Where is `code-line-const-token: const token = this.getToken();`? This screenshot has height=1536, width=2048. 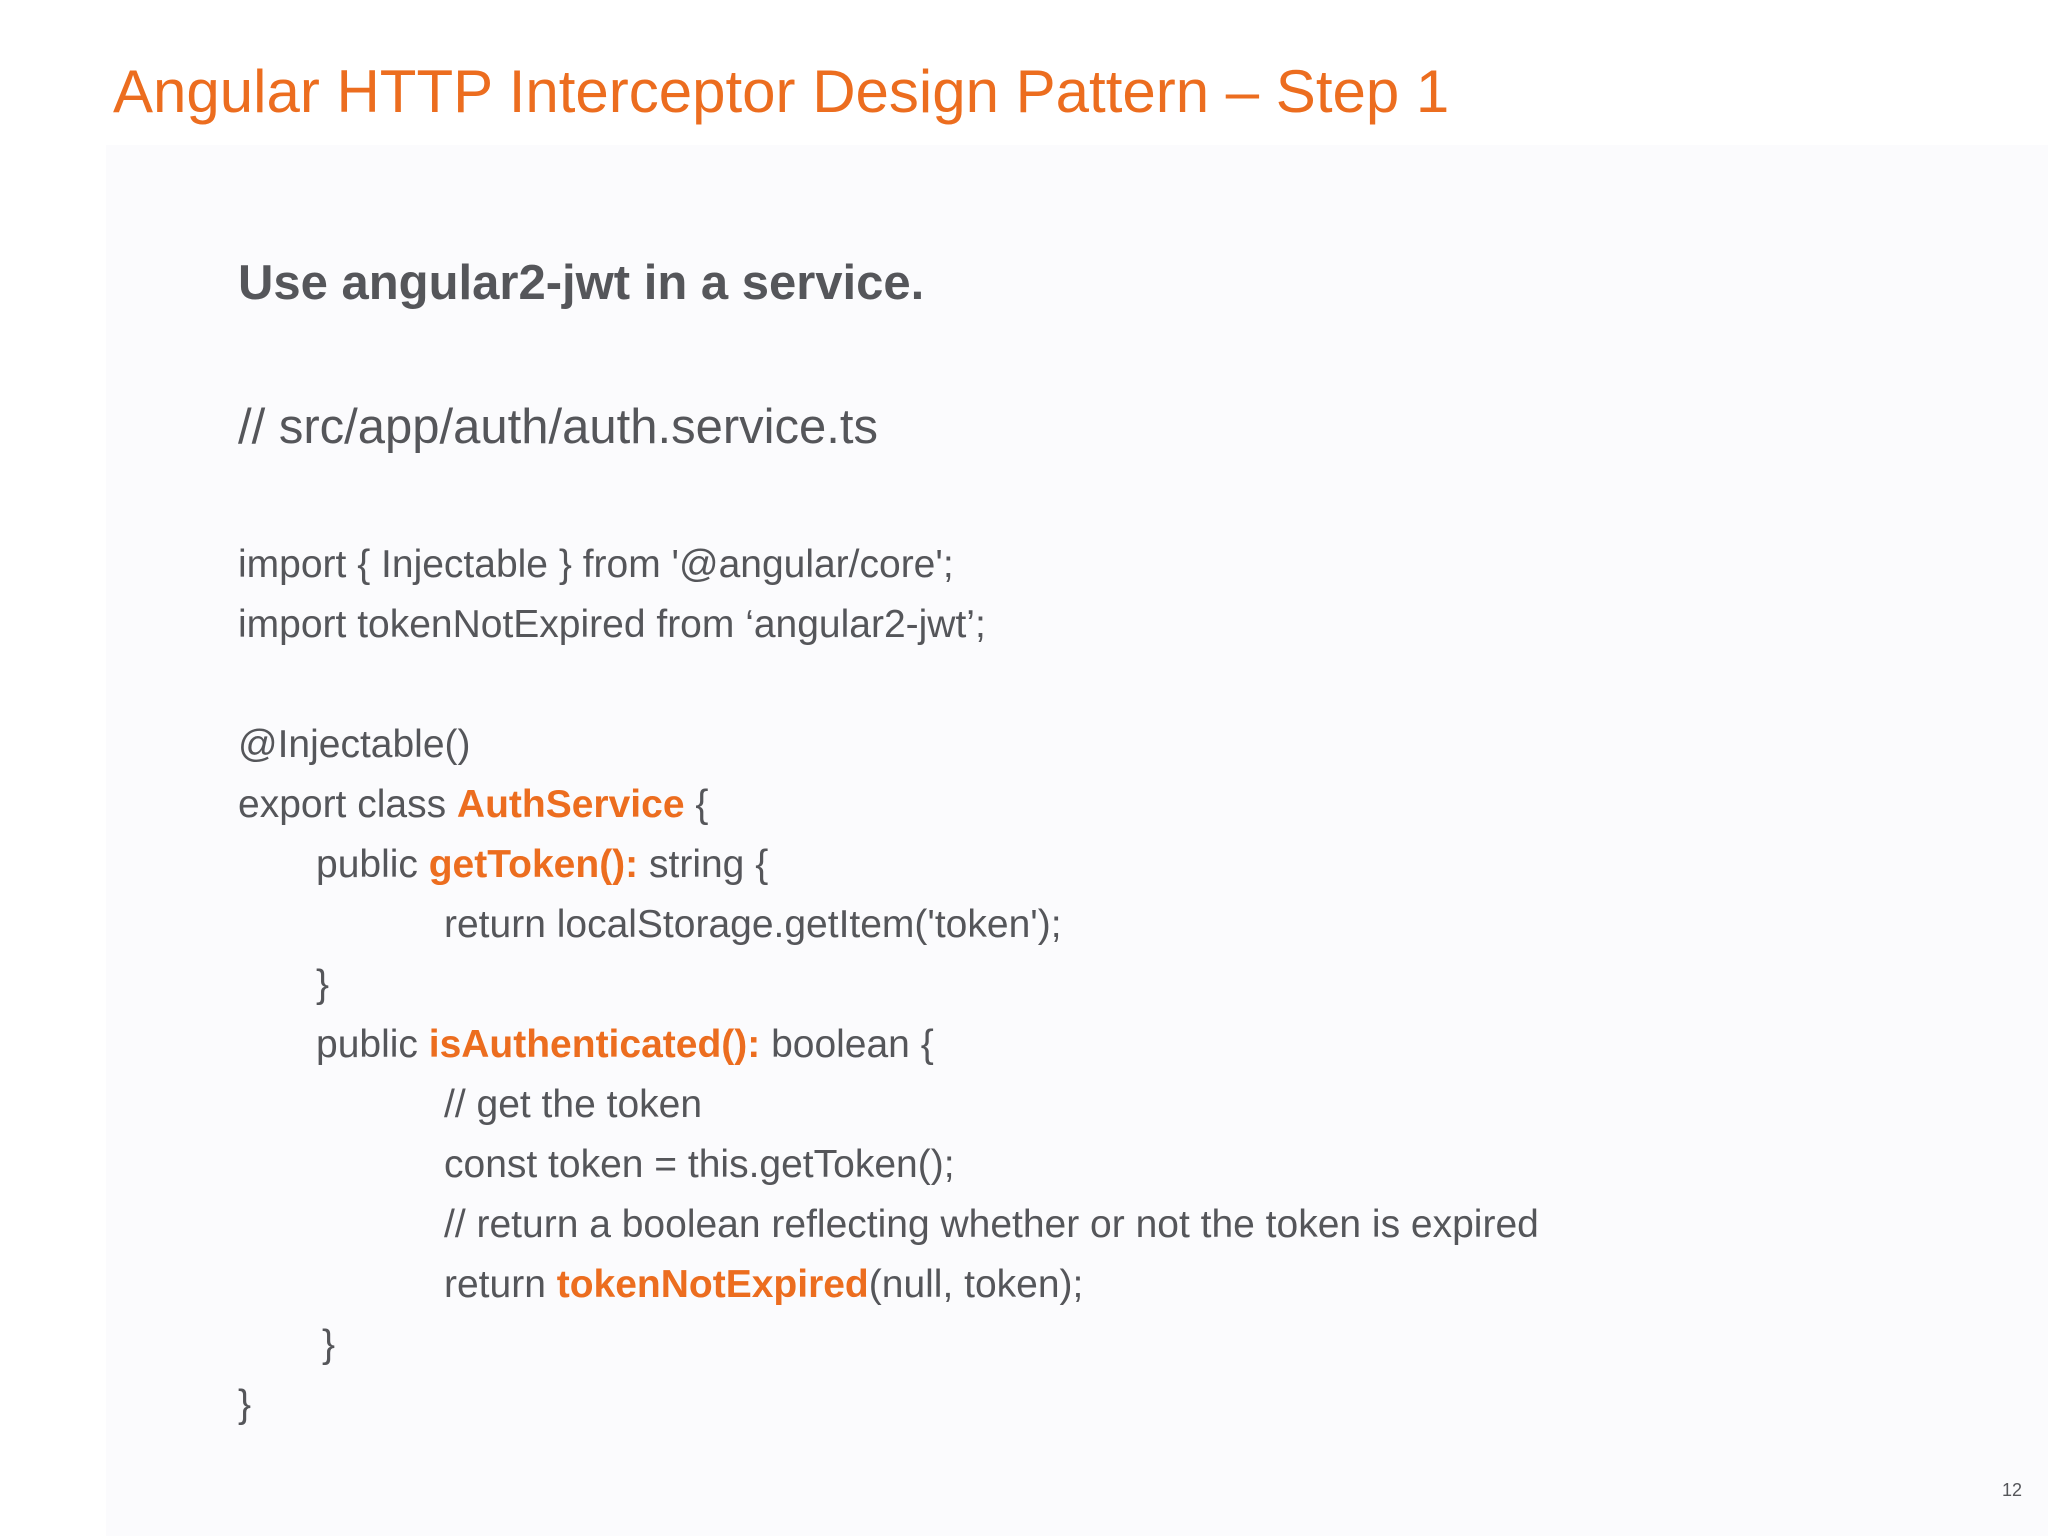
code-line-const-token: const token = this.getToken(); is located at coordinates (699, 1164).